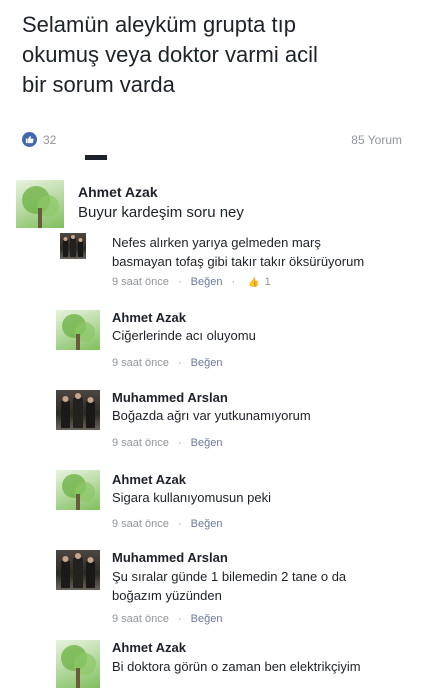 The height and width of the screenshot is (693, 437). I want to click on comment-text: Buyur kardeşim soru ney, so click(161, 212).